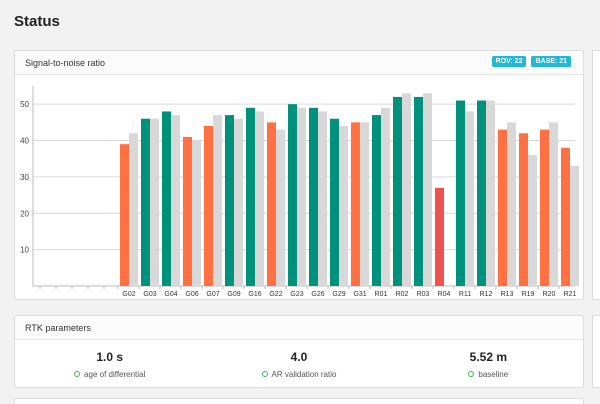  I want to click on x-tick-label: G29, so click(338, 294).